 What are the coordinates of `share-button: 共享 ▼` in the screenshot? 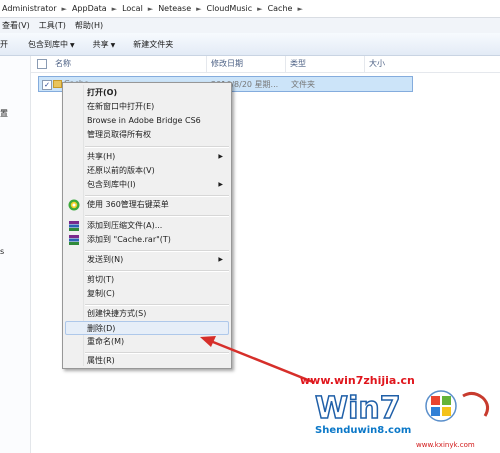 It's located at (104, 44).